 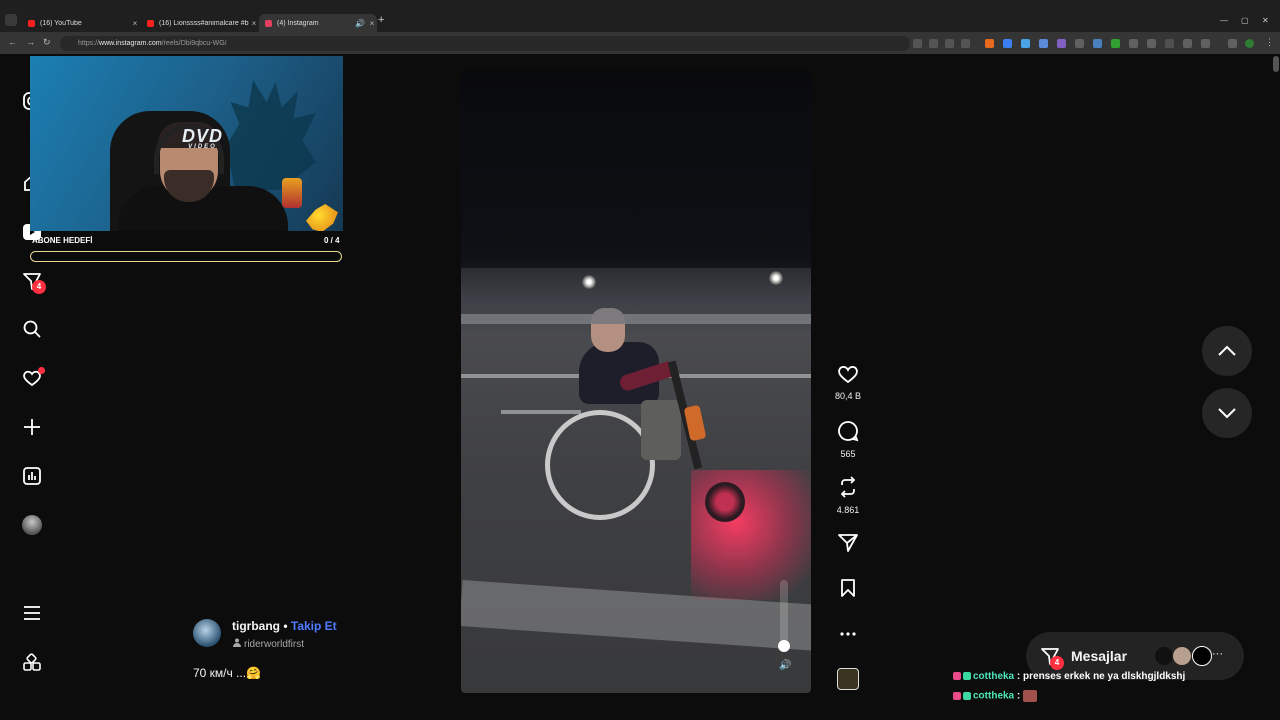 I want to click on audio-link: riderworldfirst, so click(x=268, y=644).